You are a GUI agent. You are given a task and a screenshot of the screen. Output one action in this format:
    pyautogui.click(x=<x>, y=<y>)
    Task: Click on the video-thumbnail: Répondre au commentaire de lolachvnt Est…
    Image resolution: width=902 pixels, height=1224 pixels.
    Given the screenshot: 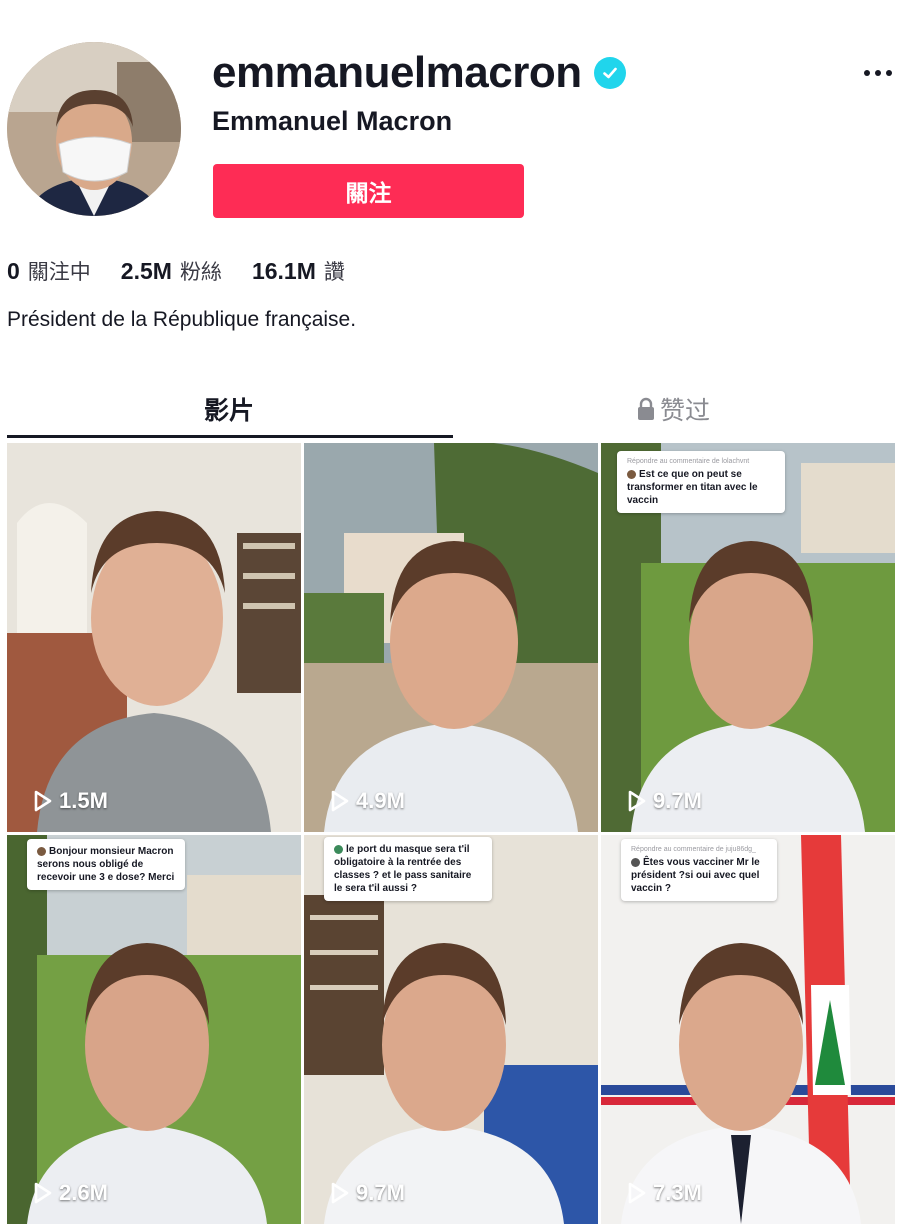 What is the action you would take?
    pyautogui.click(x=748, y=637)
    